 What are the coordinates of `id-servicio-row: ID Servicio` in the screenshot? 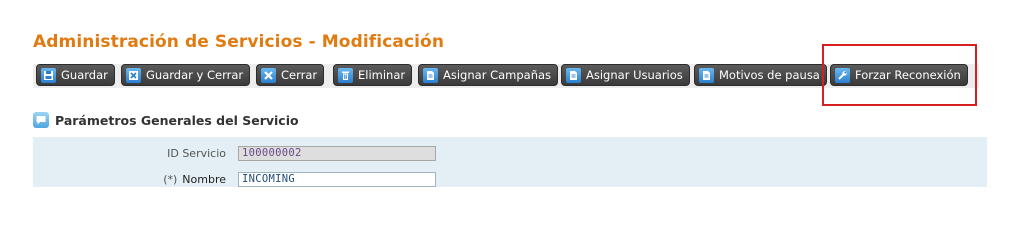 It's located at (510, 153).